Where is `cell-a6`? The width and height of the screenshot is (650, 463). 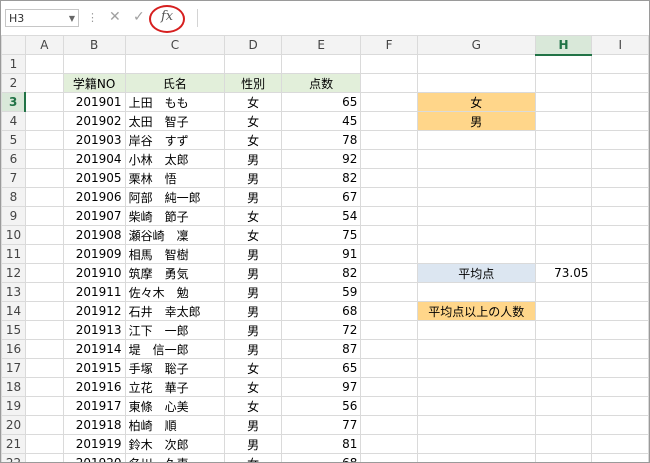 cell-a6 is located at coordinates (44, 159).